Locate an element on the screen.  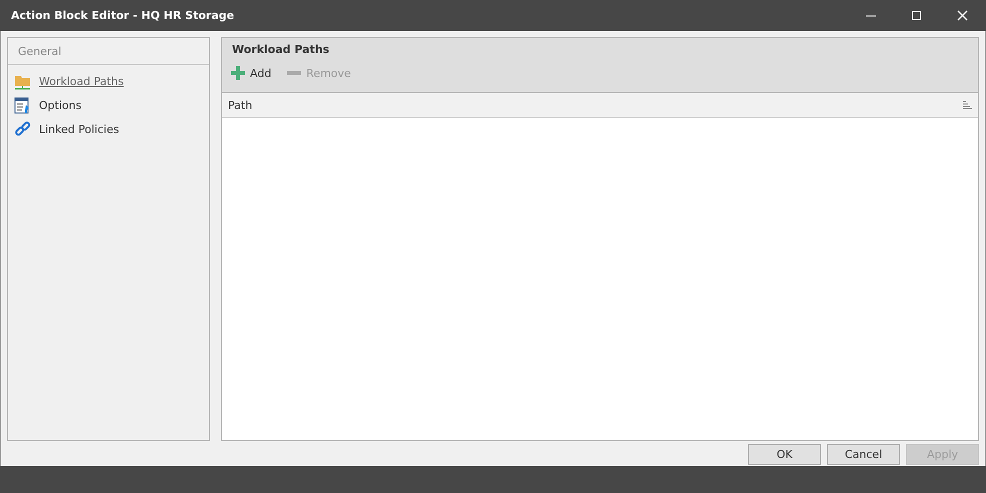
dialog-button: Cancel is located at coordinates (863, 454).